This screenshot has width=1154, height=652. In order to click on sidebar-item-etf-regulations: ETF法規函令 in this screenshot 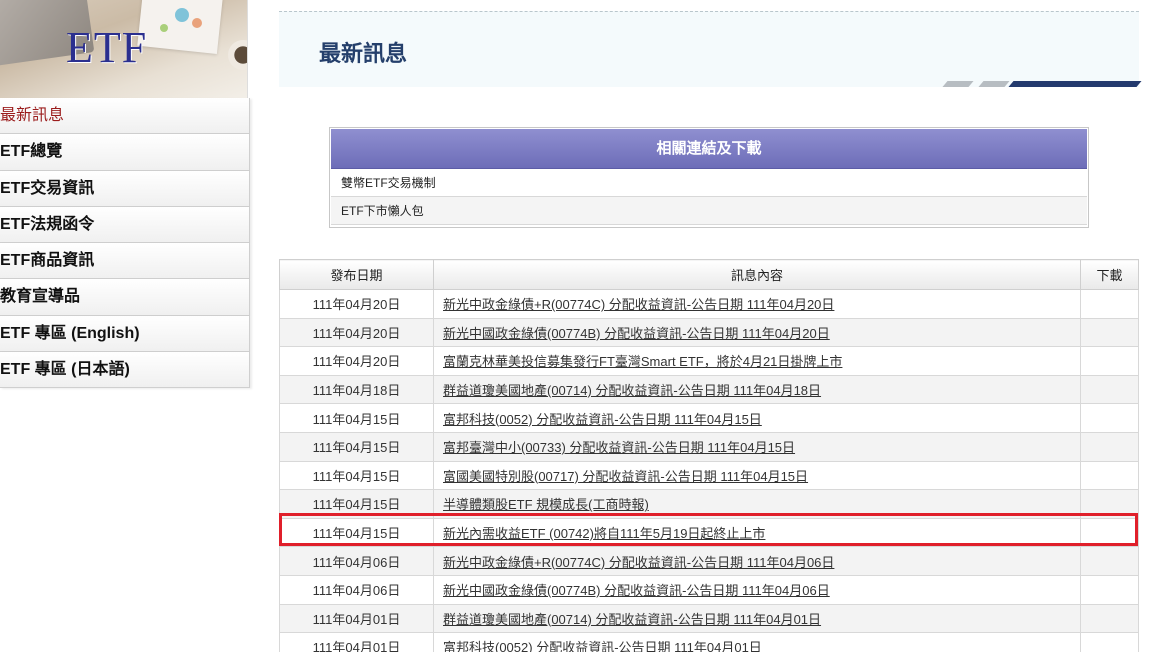, I will do `click(125, 225)`.